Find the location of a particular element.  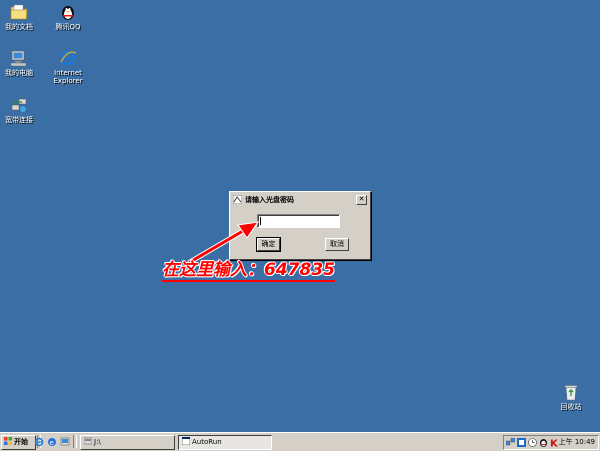

close-button: ✕ is located at coordinates (361, 200).